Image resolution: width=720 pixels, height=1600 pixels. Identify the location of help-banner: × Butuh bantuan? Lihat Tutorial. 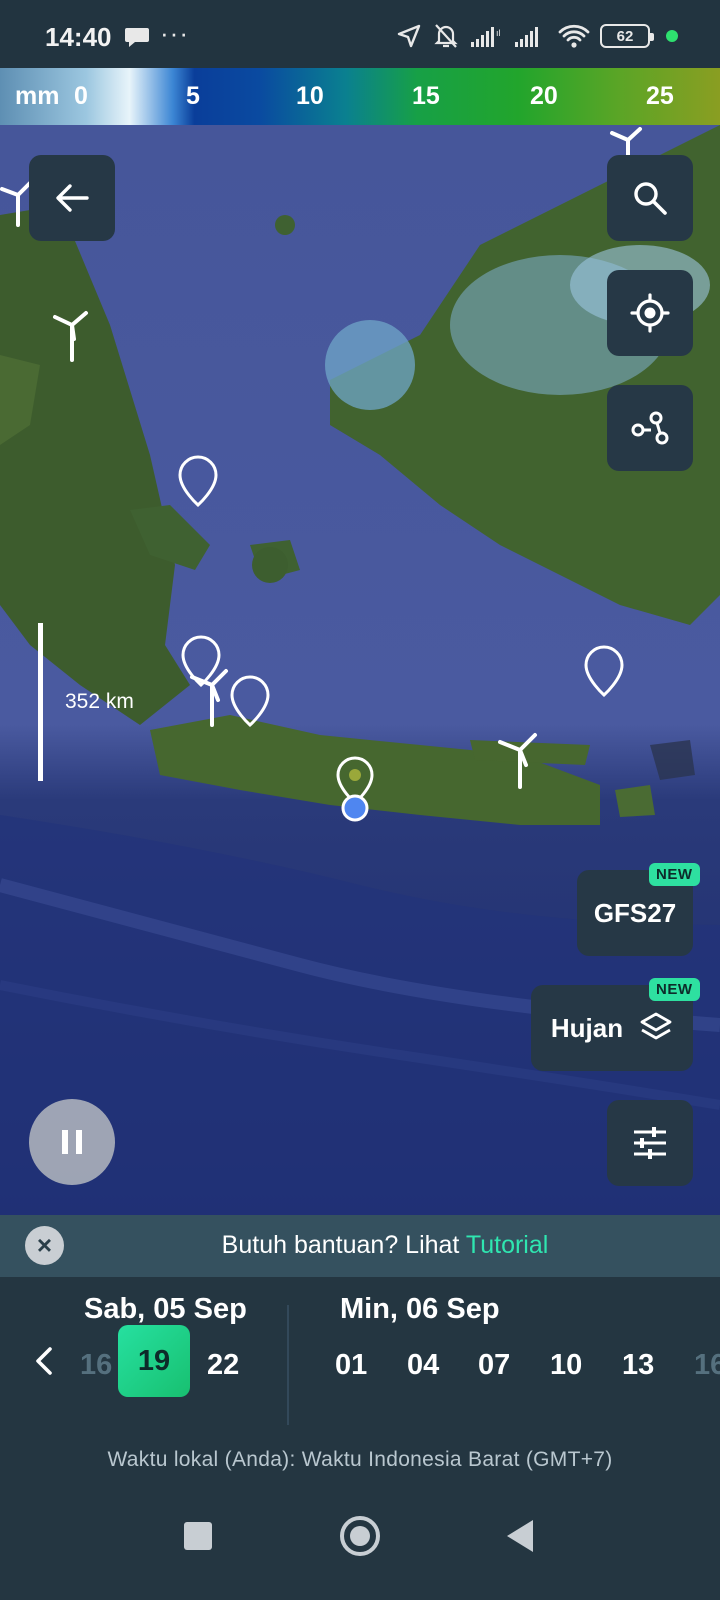
(360, 1246).